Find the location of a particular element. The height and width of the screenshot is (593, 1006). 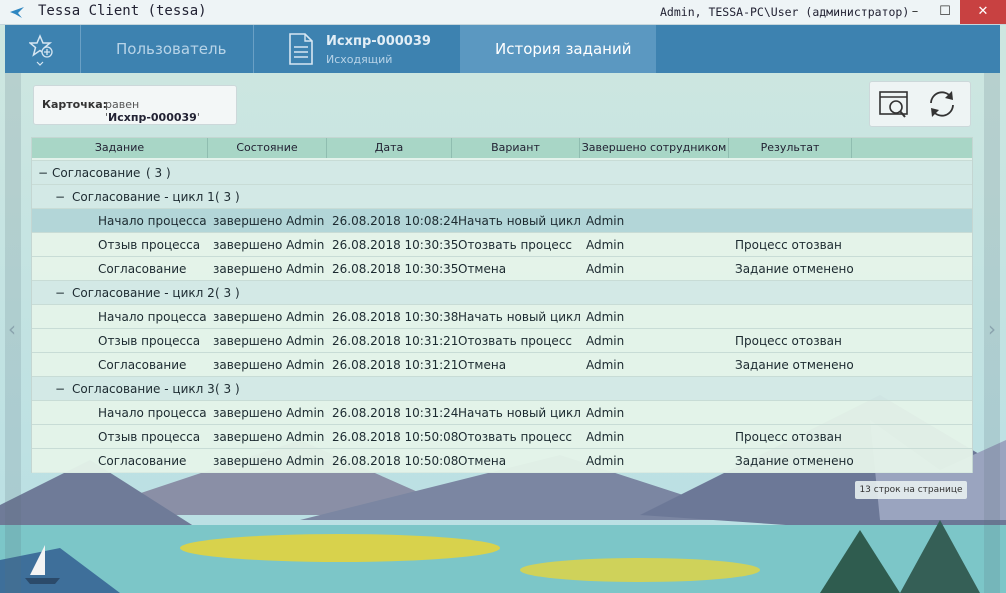

card-type: Исходящий is located at coordinates (359, 59).